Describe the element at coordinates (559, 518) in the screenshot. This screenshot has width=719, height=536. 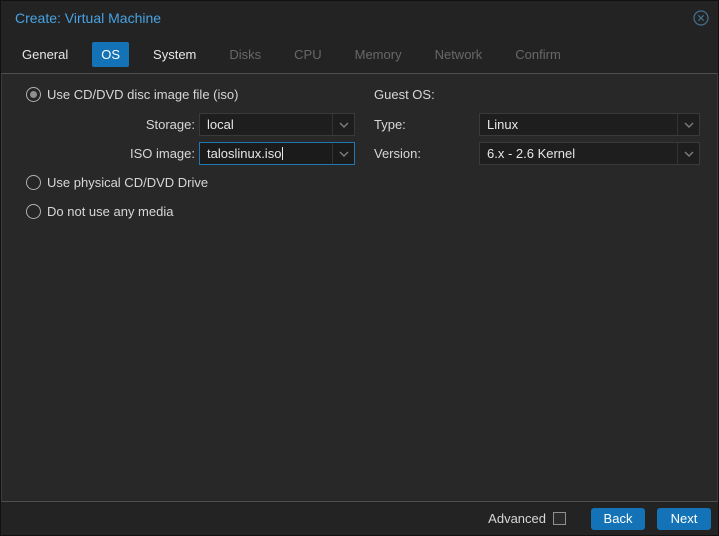
I see `advanced-checkbox` at that location.